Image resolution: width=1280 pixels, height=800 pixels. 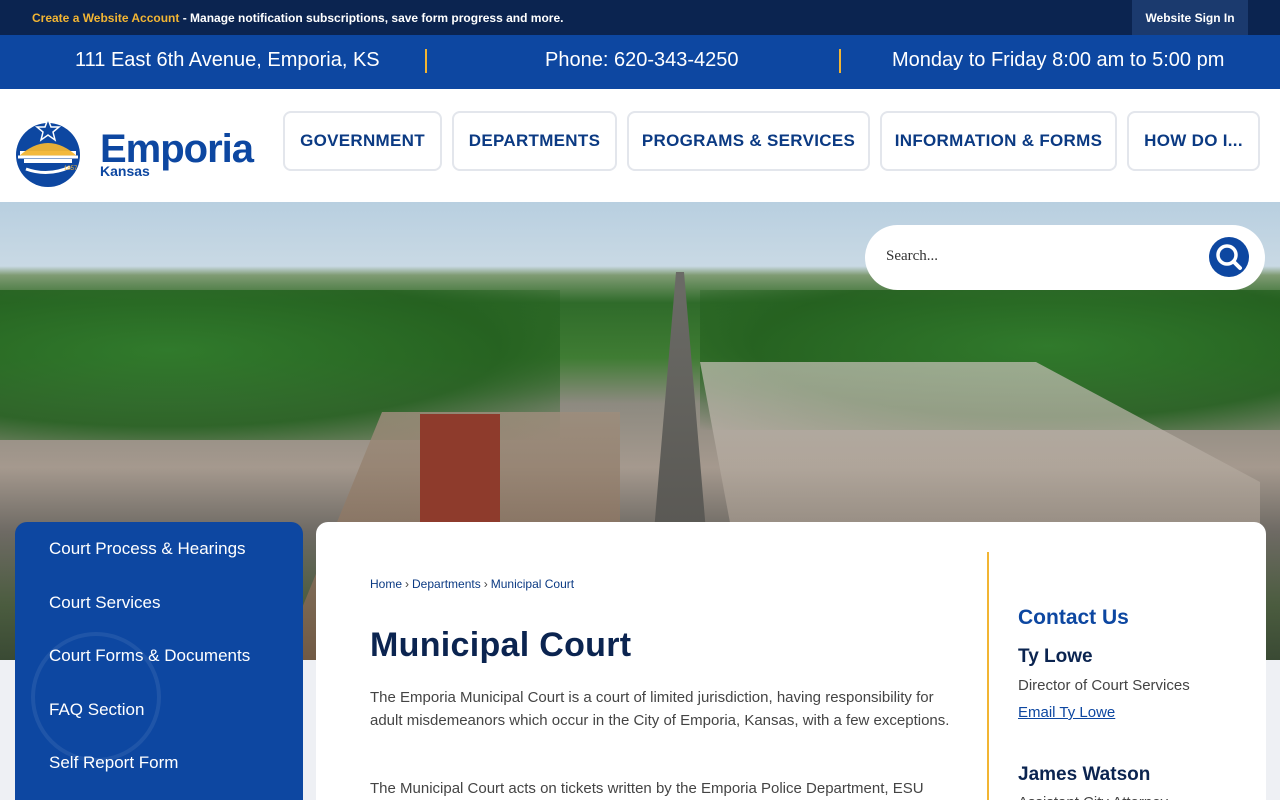 What do you see at coordinates (96, 710) in the screenshot?
I see `sidebar-item-faq: FAQ Section` at bounding box center [96, 710].